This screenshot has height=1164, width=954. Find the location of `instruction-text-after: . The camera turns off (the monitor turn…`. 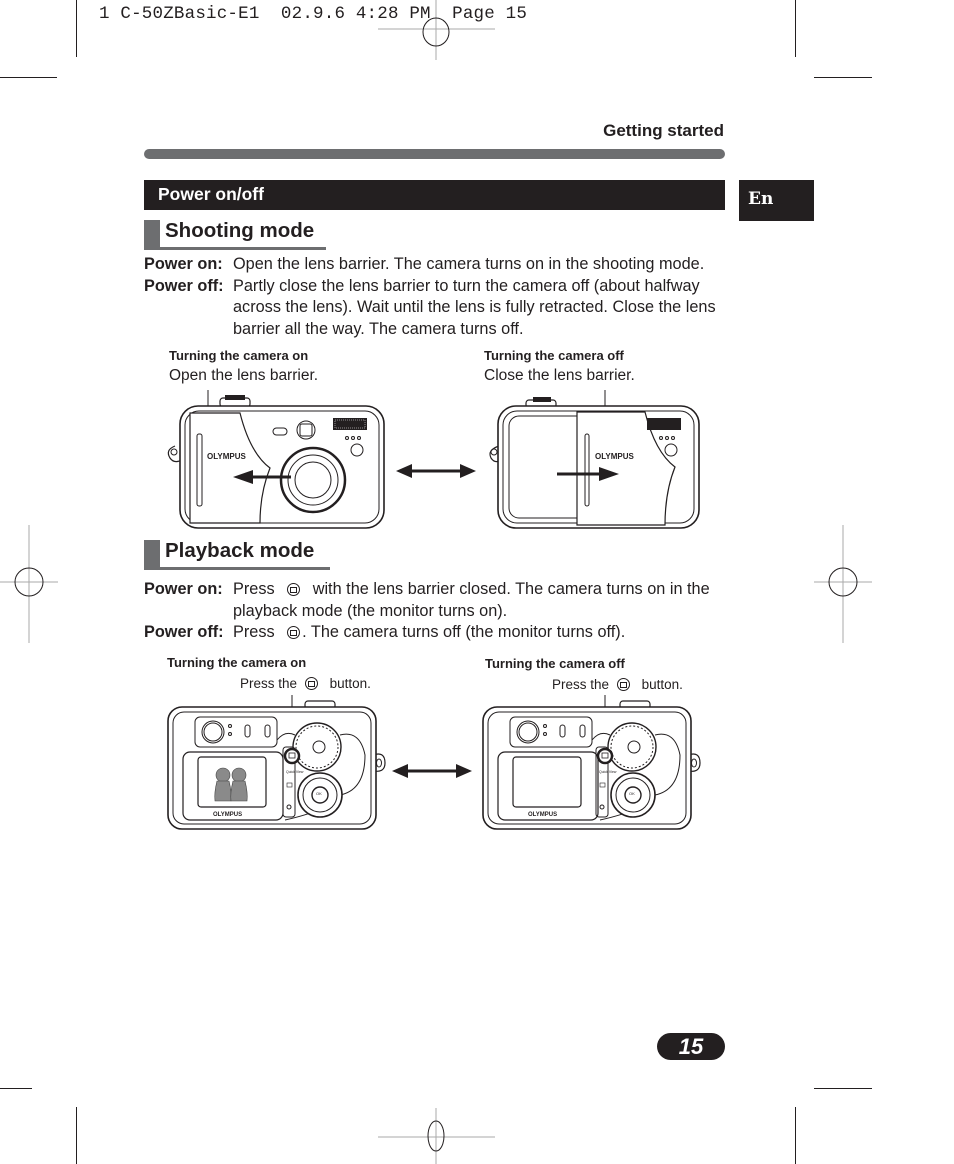

instruction-text-after: . The camera turns off (the monitor turn… is located at coordinates (464, 632).